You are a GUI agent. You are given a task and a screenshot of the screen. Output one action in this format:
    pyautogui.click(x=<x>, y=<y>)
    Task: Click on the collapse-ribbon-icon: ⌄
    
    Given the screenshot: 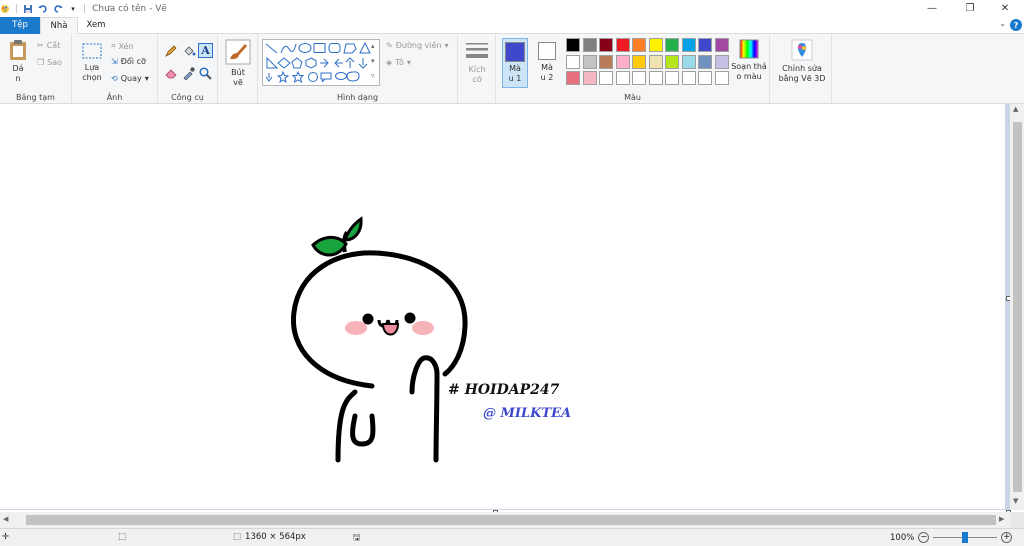 What is the action you would take?
    pyautogui.click(x=1002, y=23)
    